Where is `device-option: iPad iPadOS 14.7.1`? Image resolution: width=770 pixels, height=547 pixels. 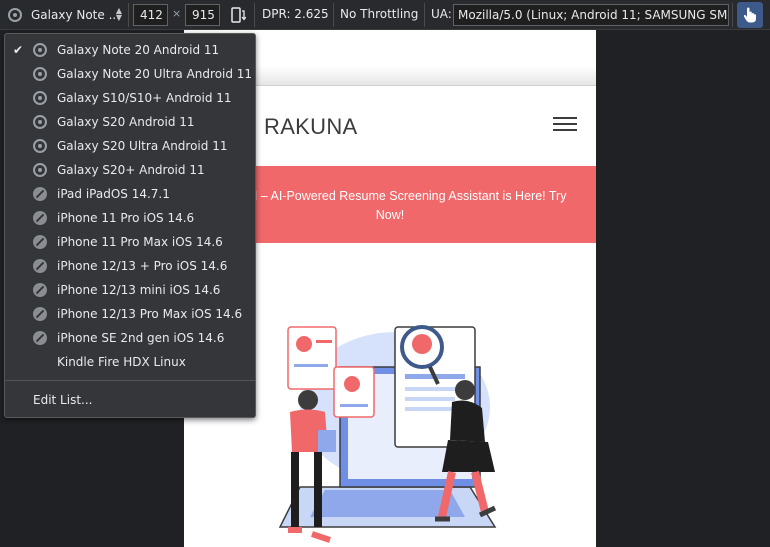 device-option: iPad iPadOS 14.7.1 is located at coordinates (130, 194).